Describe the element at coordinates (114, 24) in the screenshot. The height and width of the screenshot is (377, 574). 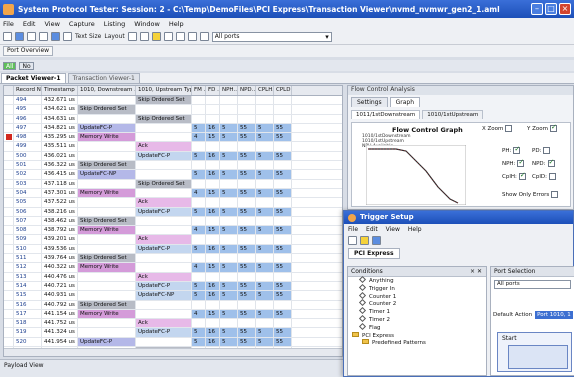
I see `menu-listing: Listing` at that location.